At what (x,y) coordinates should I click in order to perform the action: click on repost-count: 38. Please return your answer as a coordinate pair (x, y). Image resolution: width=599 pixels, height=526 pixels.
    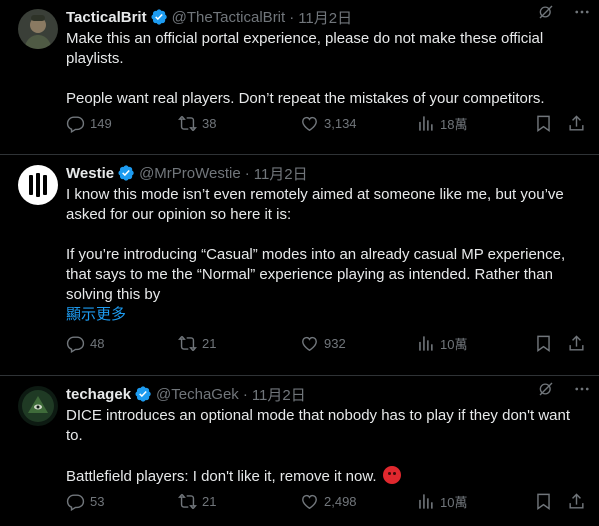
    Looking at the image, I should click on (209, 123).